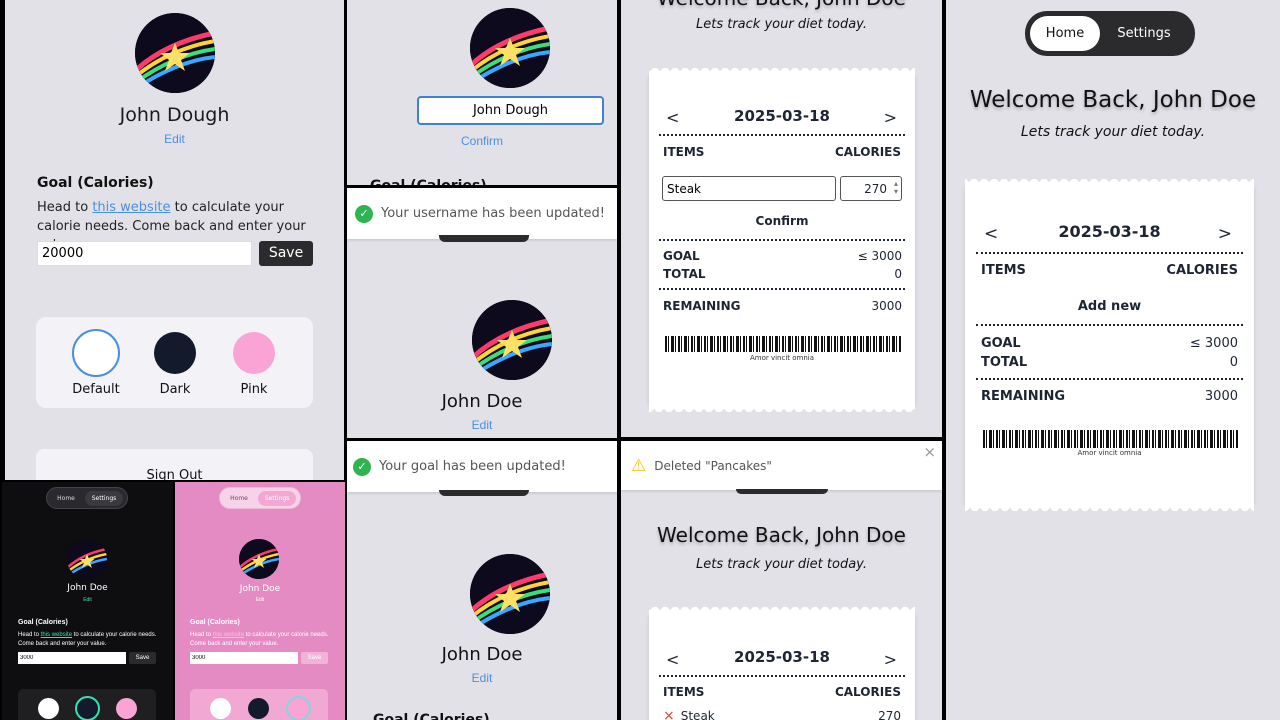  I want to click on username-input, so click(510, 110).